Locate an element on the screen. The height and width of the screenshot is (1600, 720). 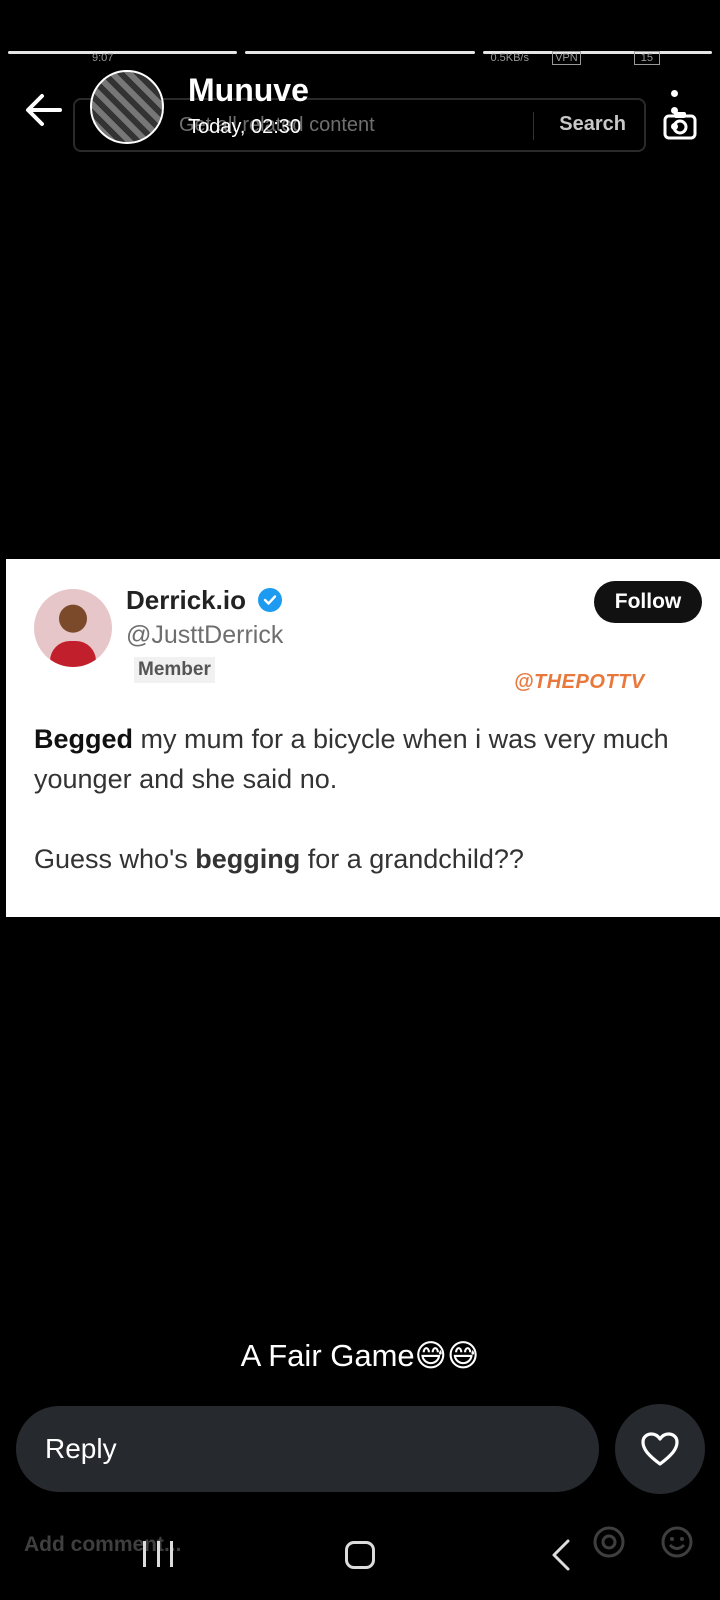
tweet-handle: @JusttDerrick is located at coordinates (205, 635).